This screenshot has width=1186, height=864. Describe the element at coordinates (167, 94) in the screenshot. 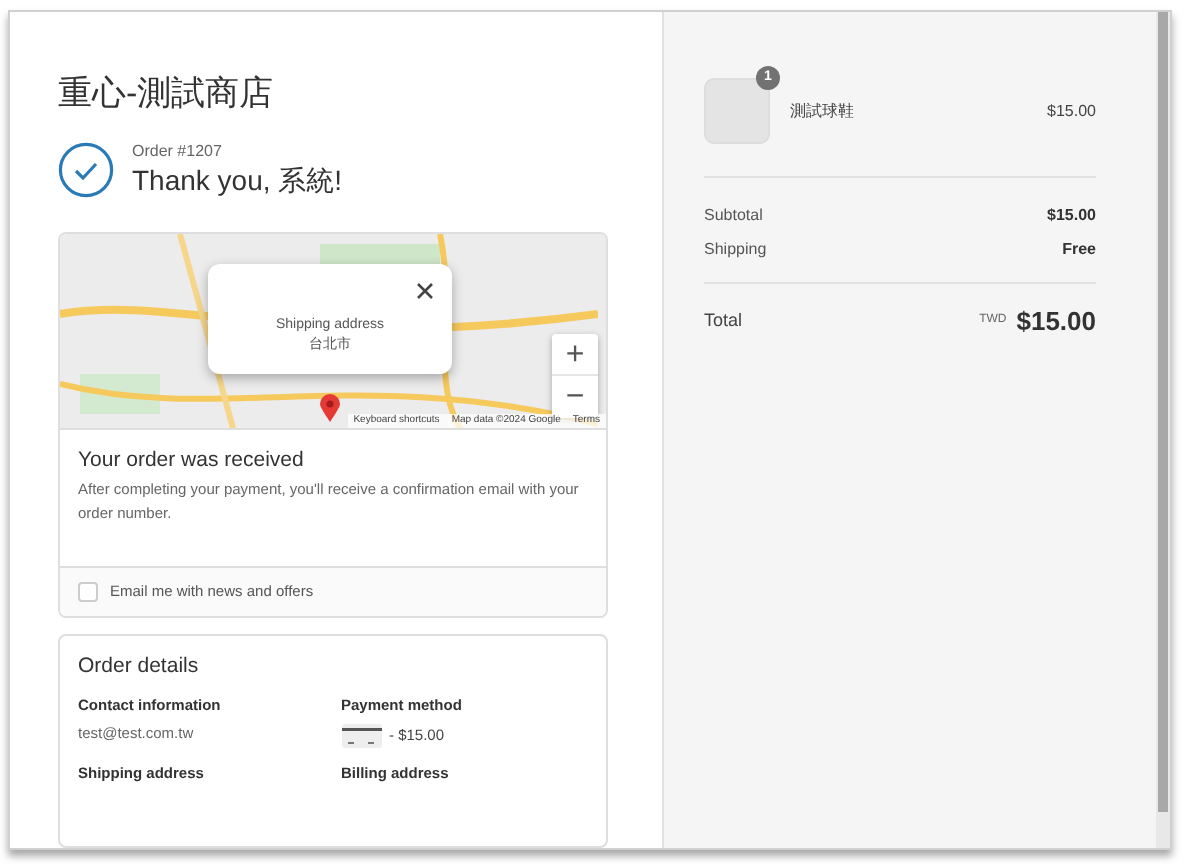

I see `store-name: 重心-測試商店` at that location.